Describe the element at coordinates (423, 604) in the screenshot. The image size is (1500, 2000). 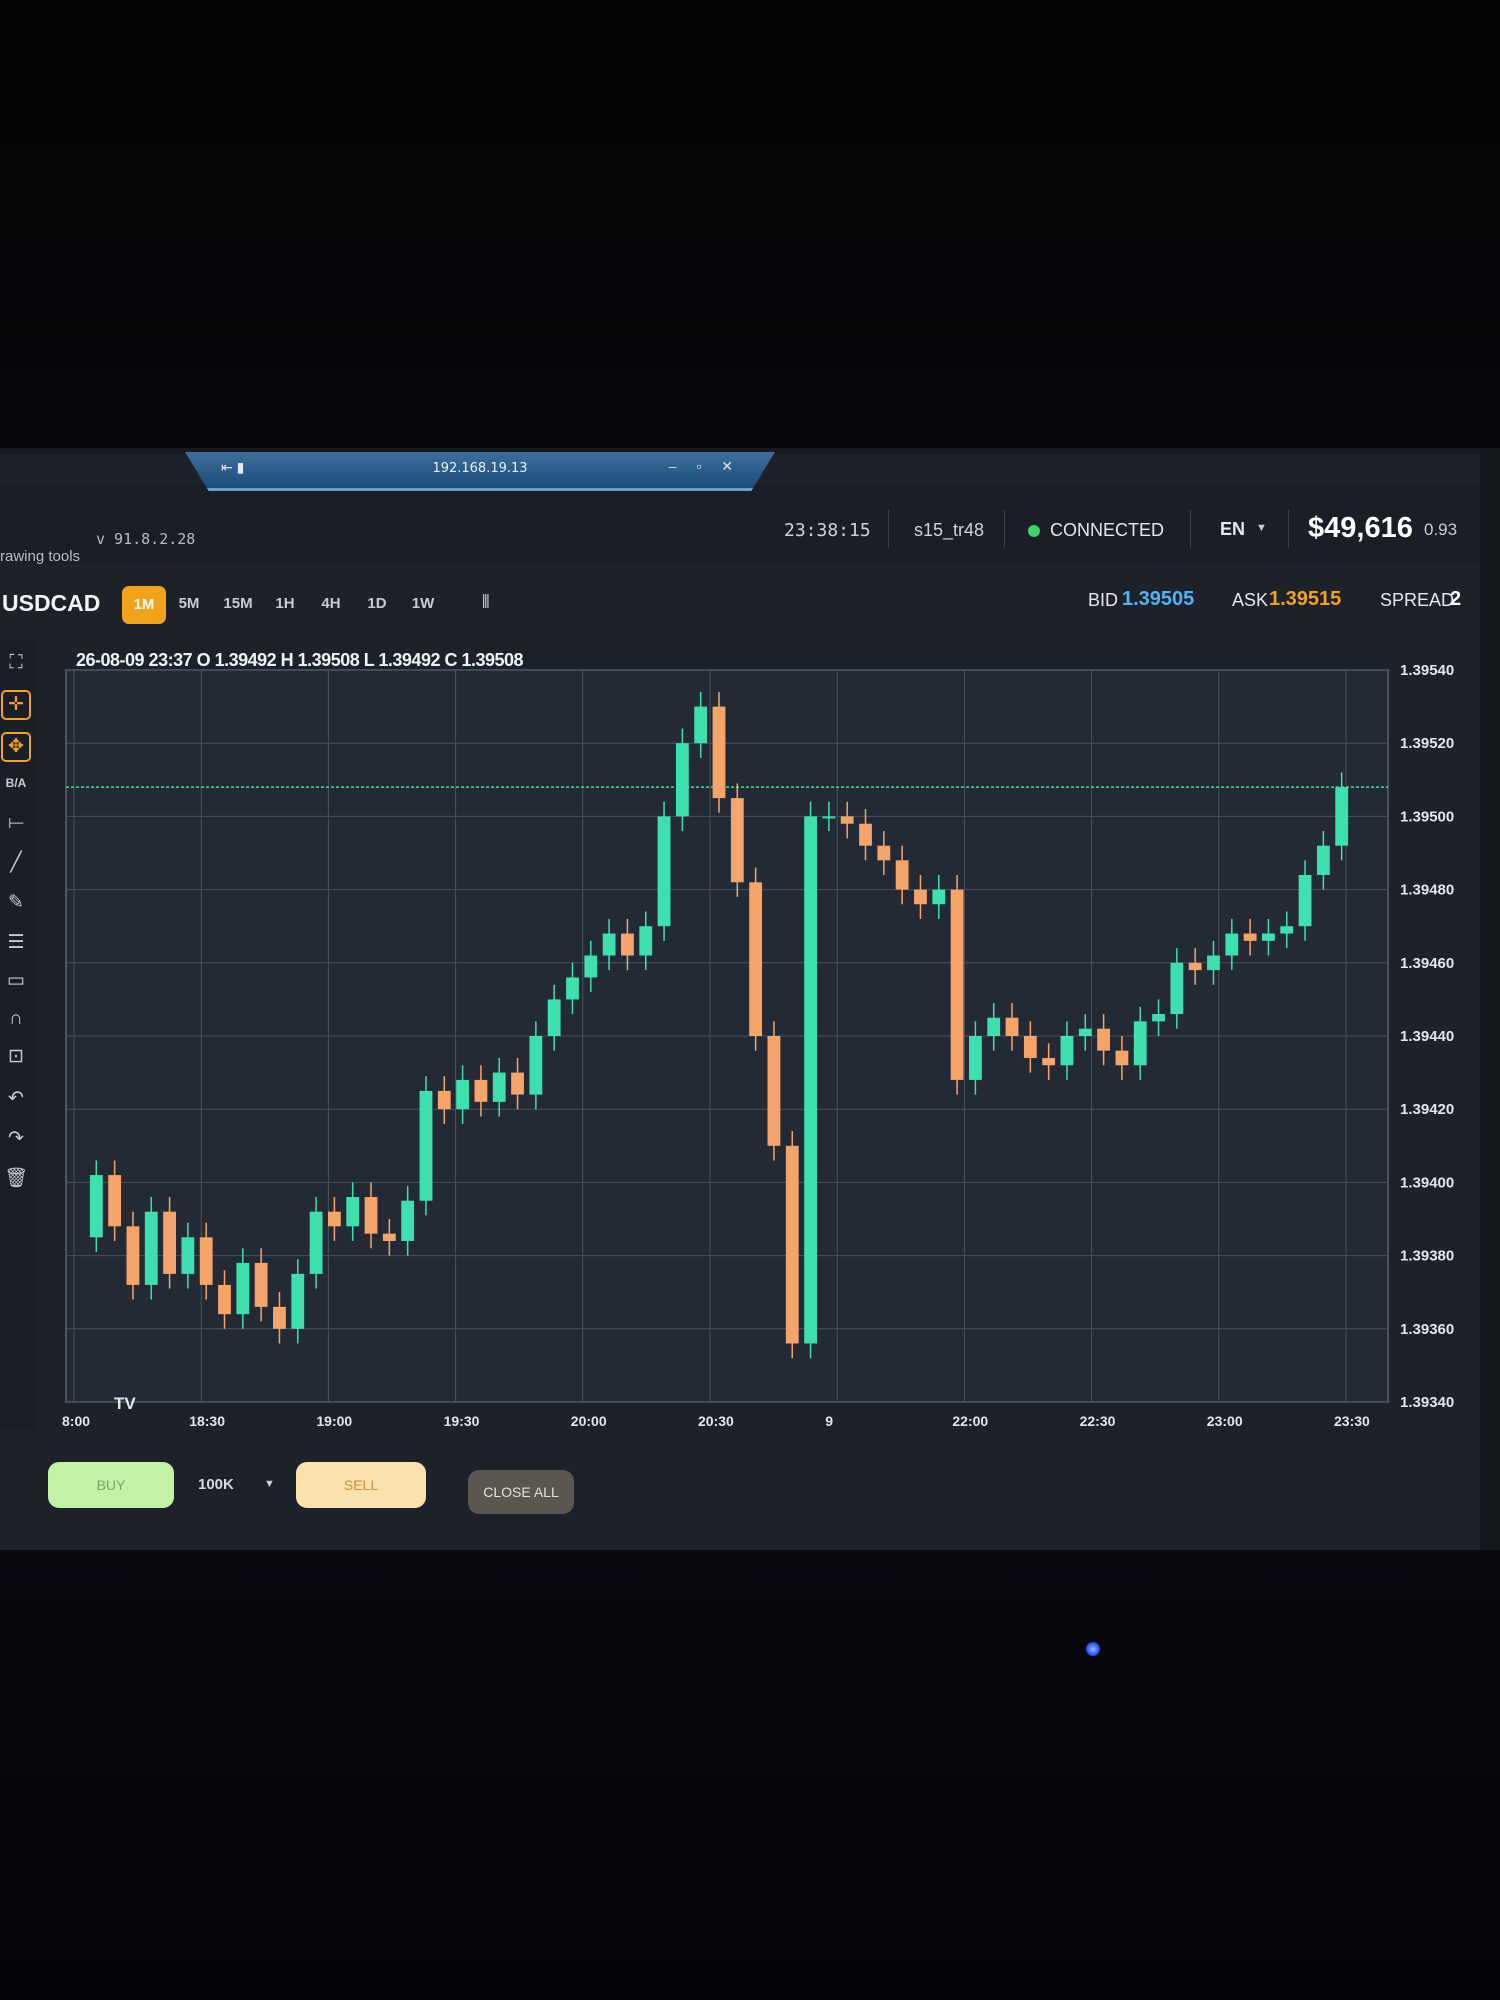
I see `timeframe-1w: 1W` at that location.